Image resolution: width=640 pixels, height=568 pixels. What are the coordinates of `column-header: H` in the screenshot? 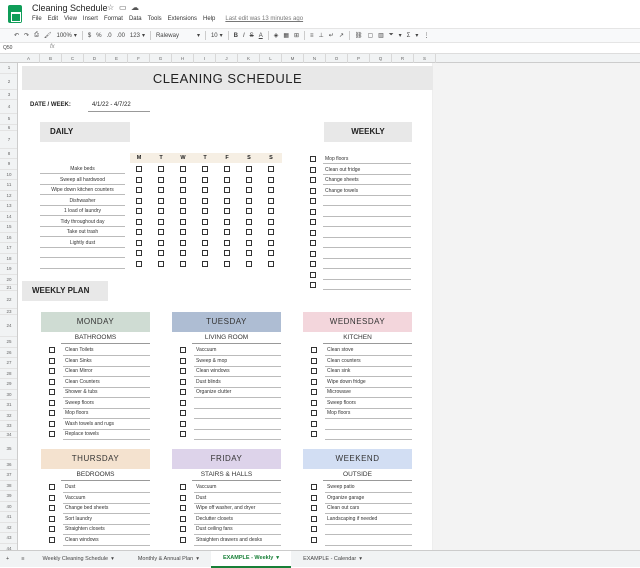 It's located at (183, 58).